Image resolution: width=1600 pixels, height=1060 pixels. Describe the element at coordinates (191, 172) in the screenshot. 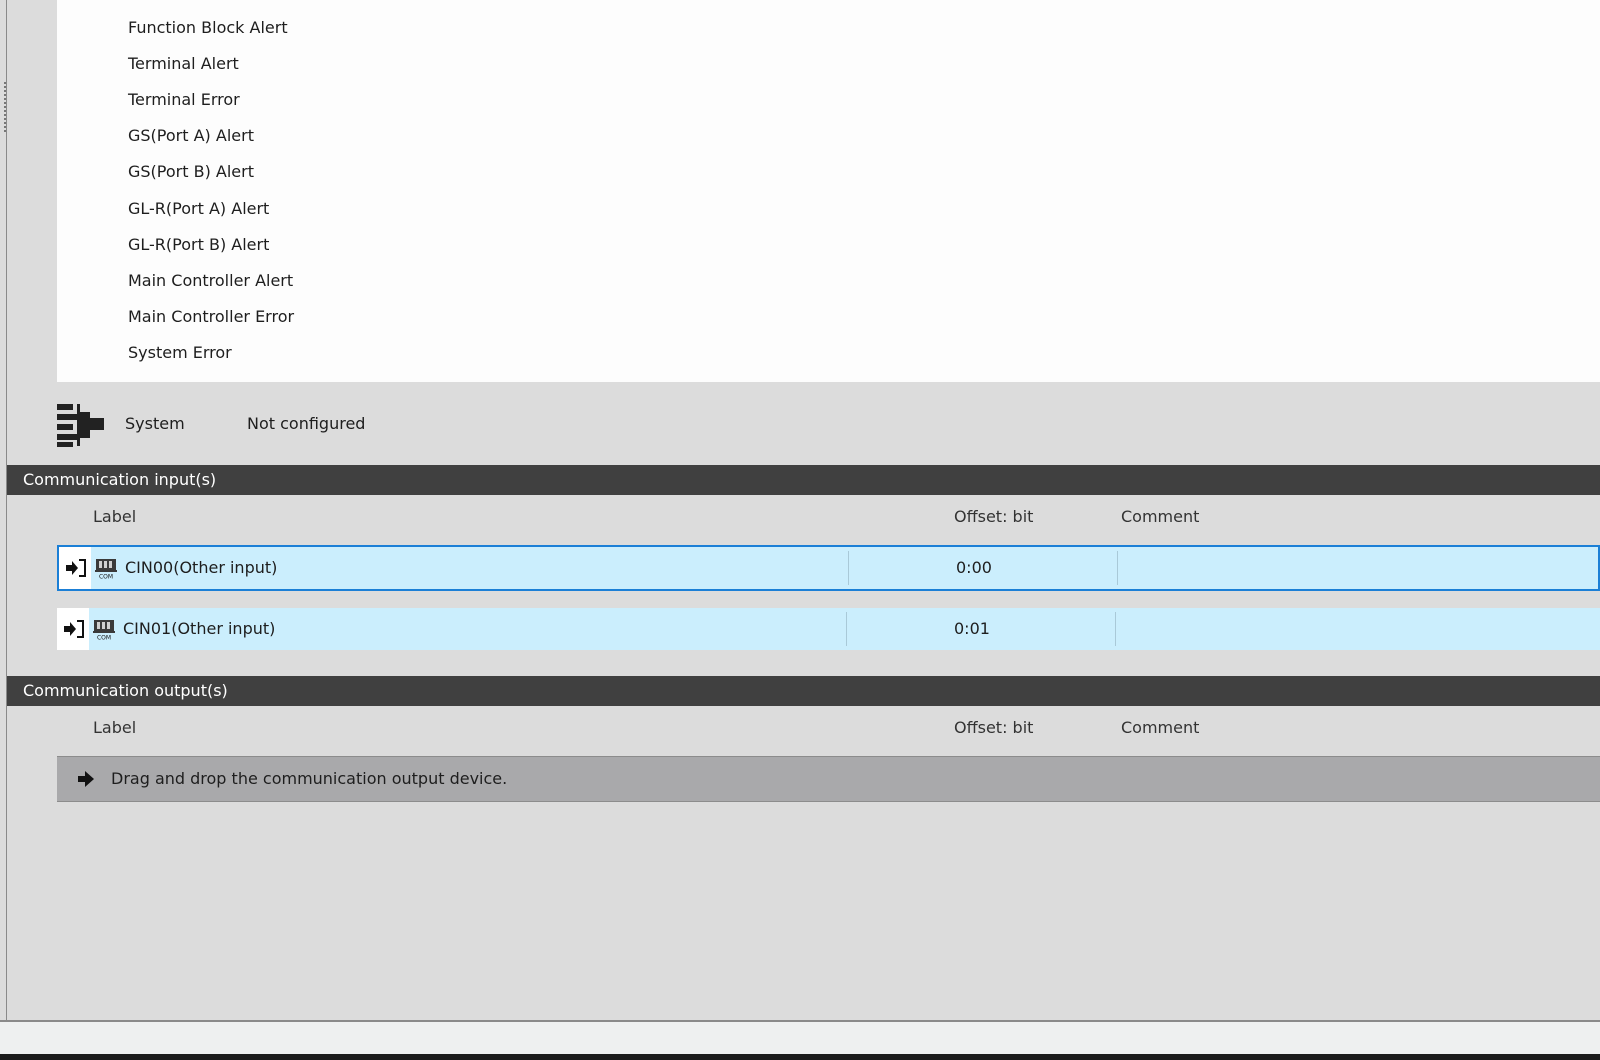

I see `alert-item: GS(Port B) Alert` at that location.